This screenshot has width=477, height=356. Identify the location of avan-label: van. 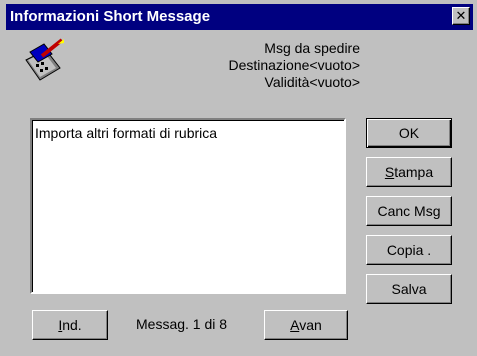
(310, 325).